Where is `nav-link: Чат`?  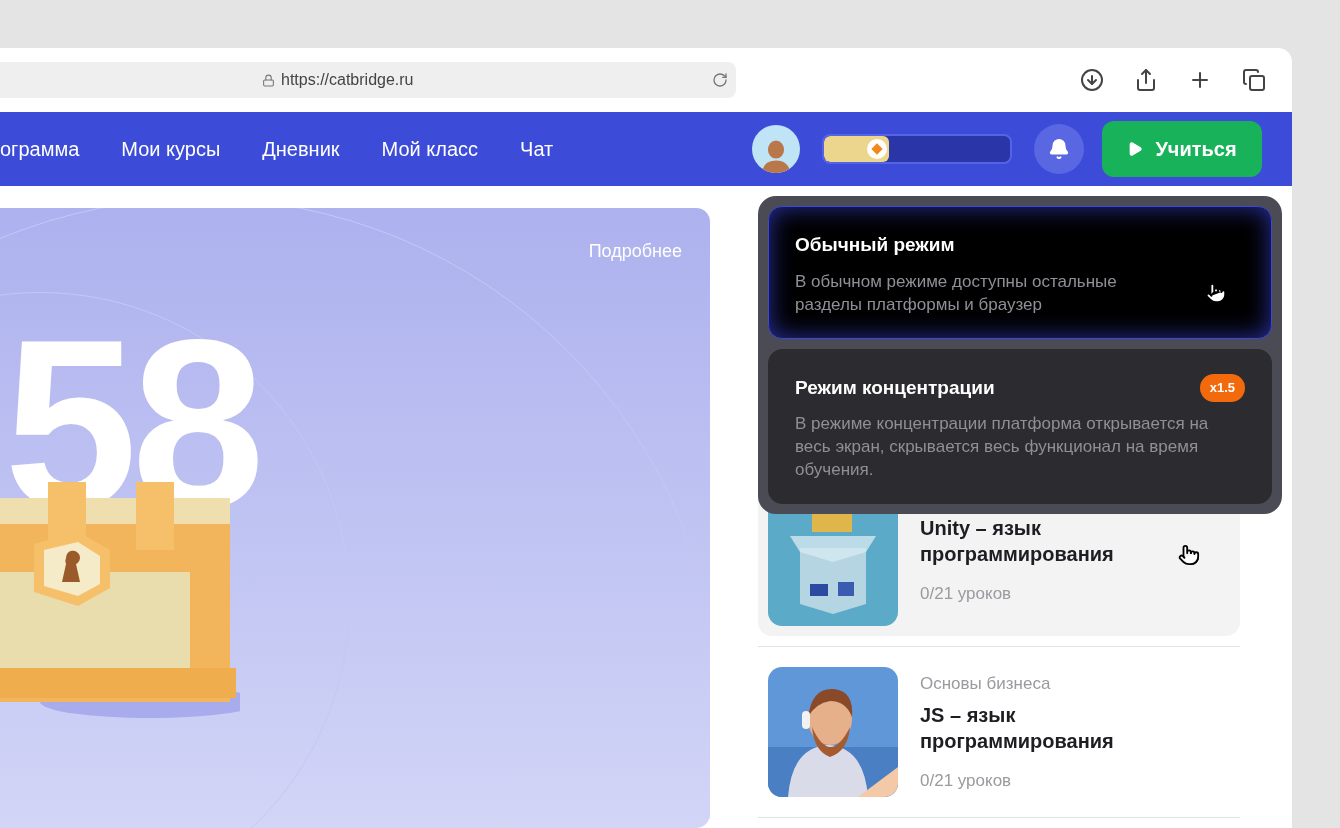
nav-link: Чат is located at coordinates (537, 149).